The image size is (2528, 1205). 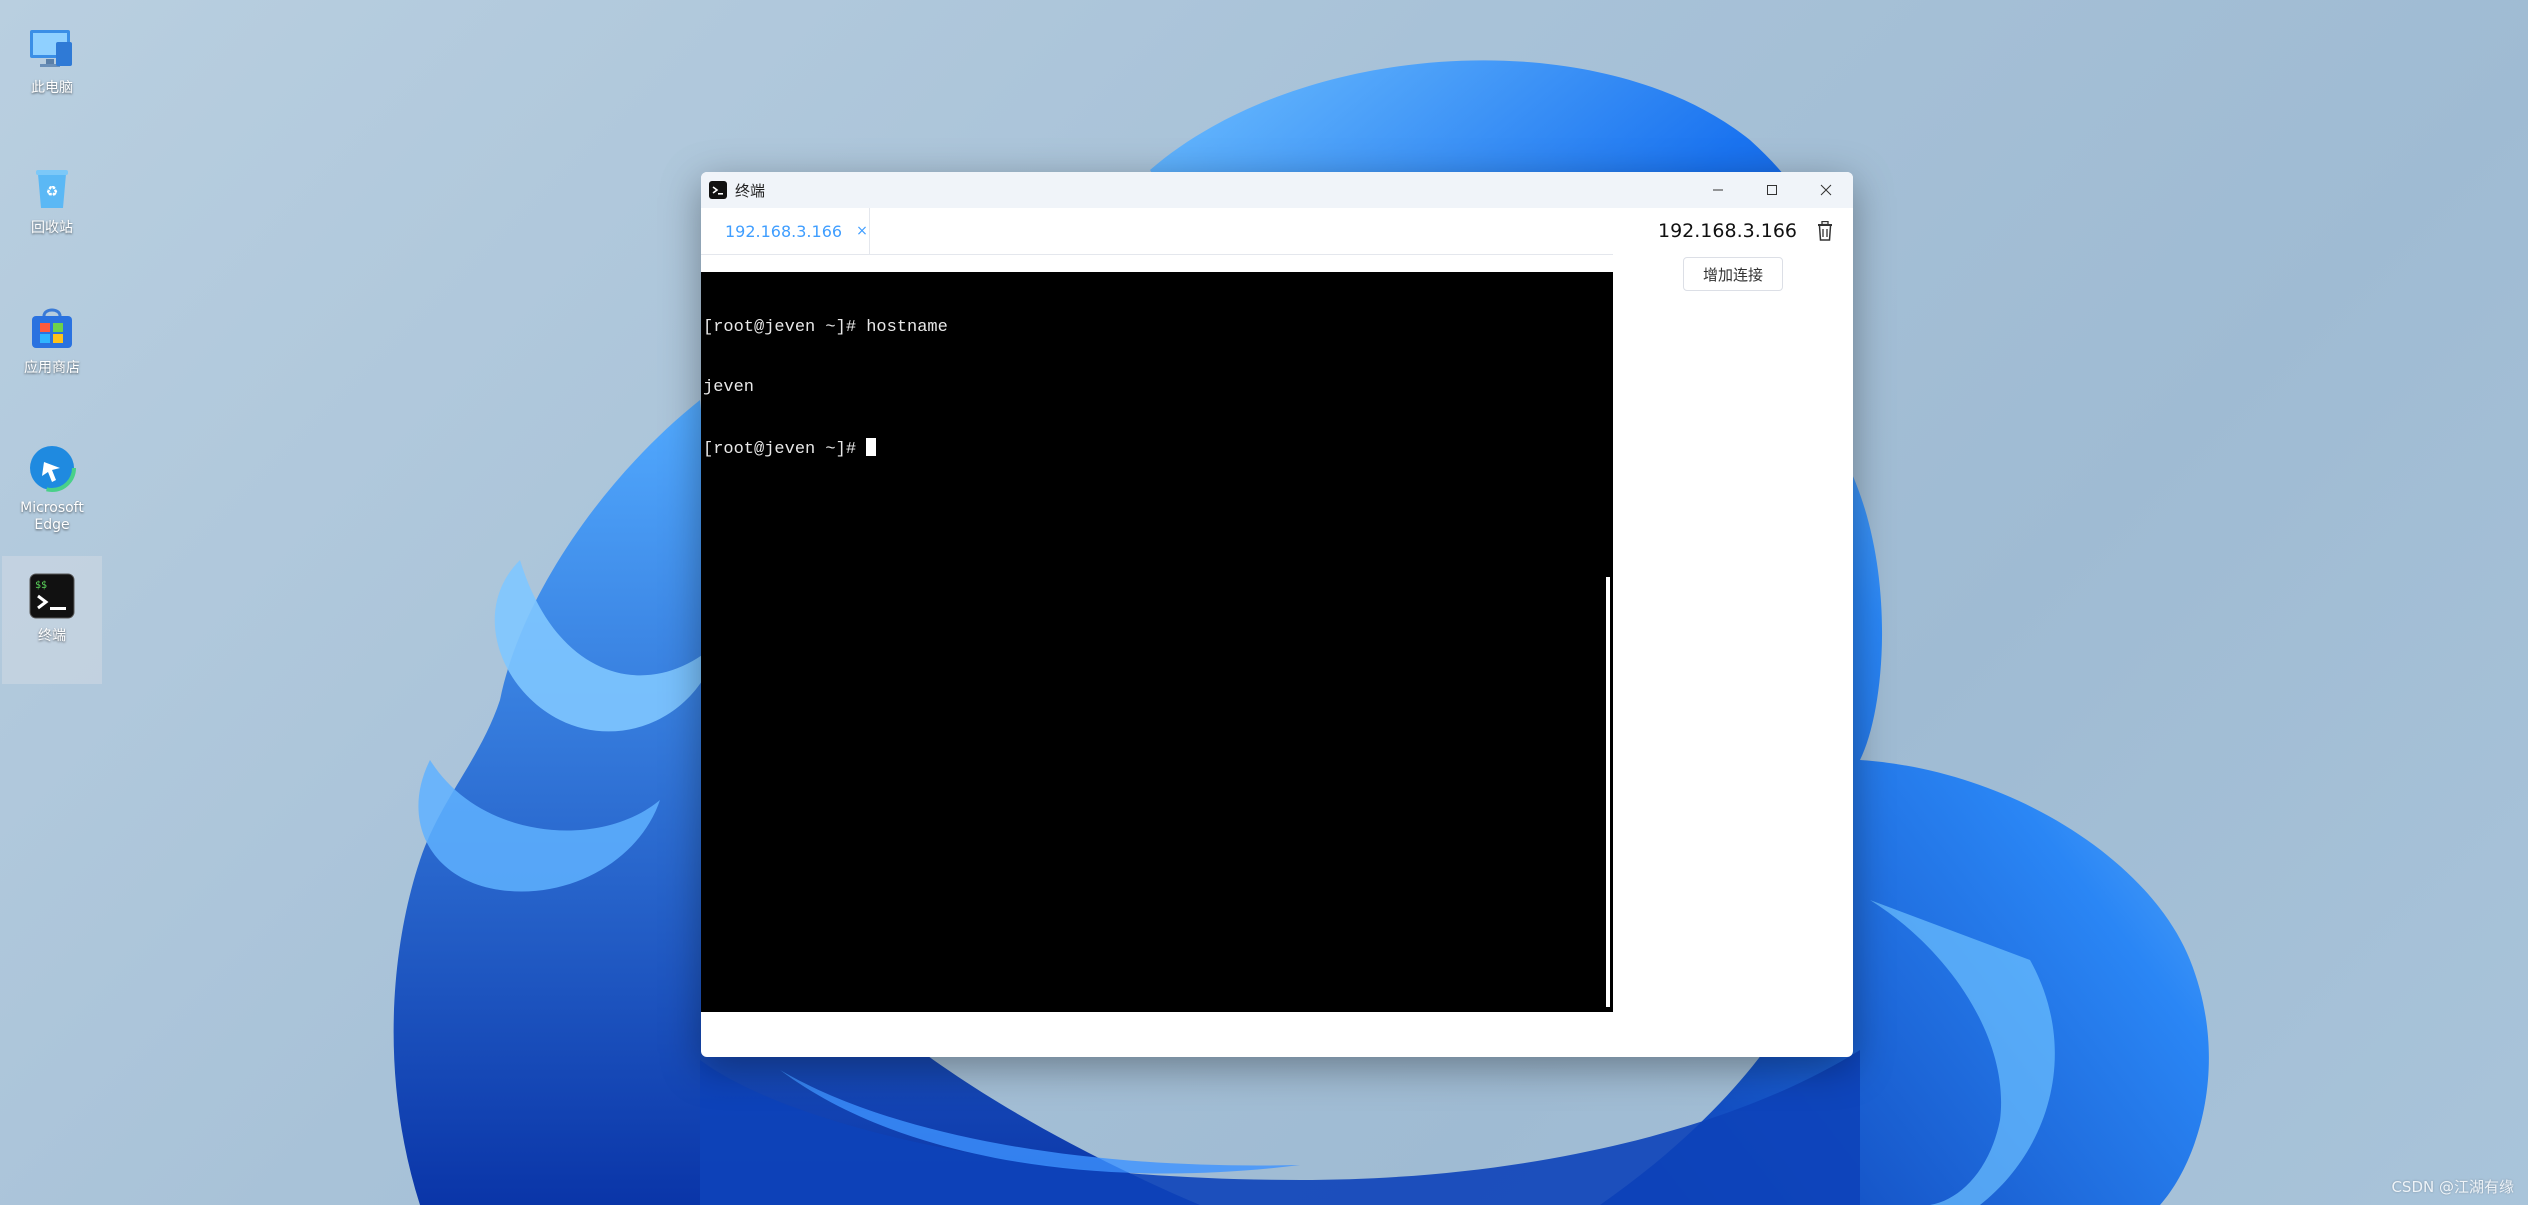 What do you see at coordinates (1157, 231) in the screenshot?
I see `tab-bar: 192.168.3.166 ×` at bounding box center [1157, 231].